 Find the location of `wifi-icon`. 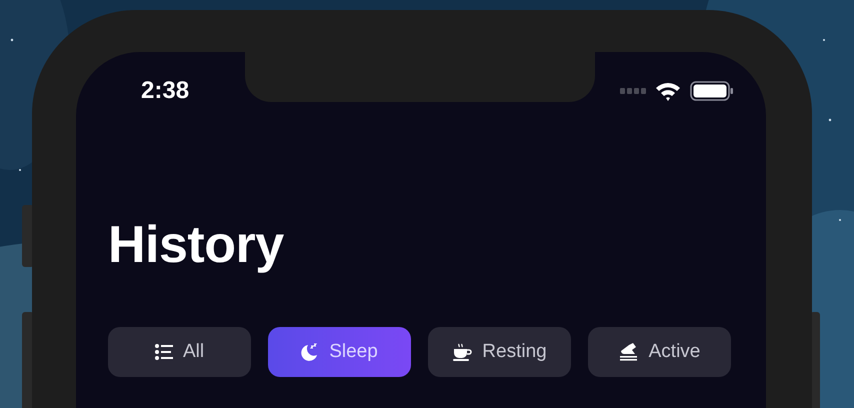

wifi-icon is located at coordinates (668, 91).